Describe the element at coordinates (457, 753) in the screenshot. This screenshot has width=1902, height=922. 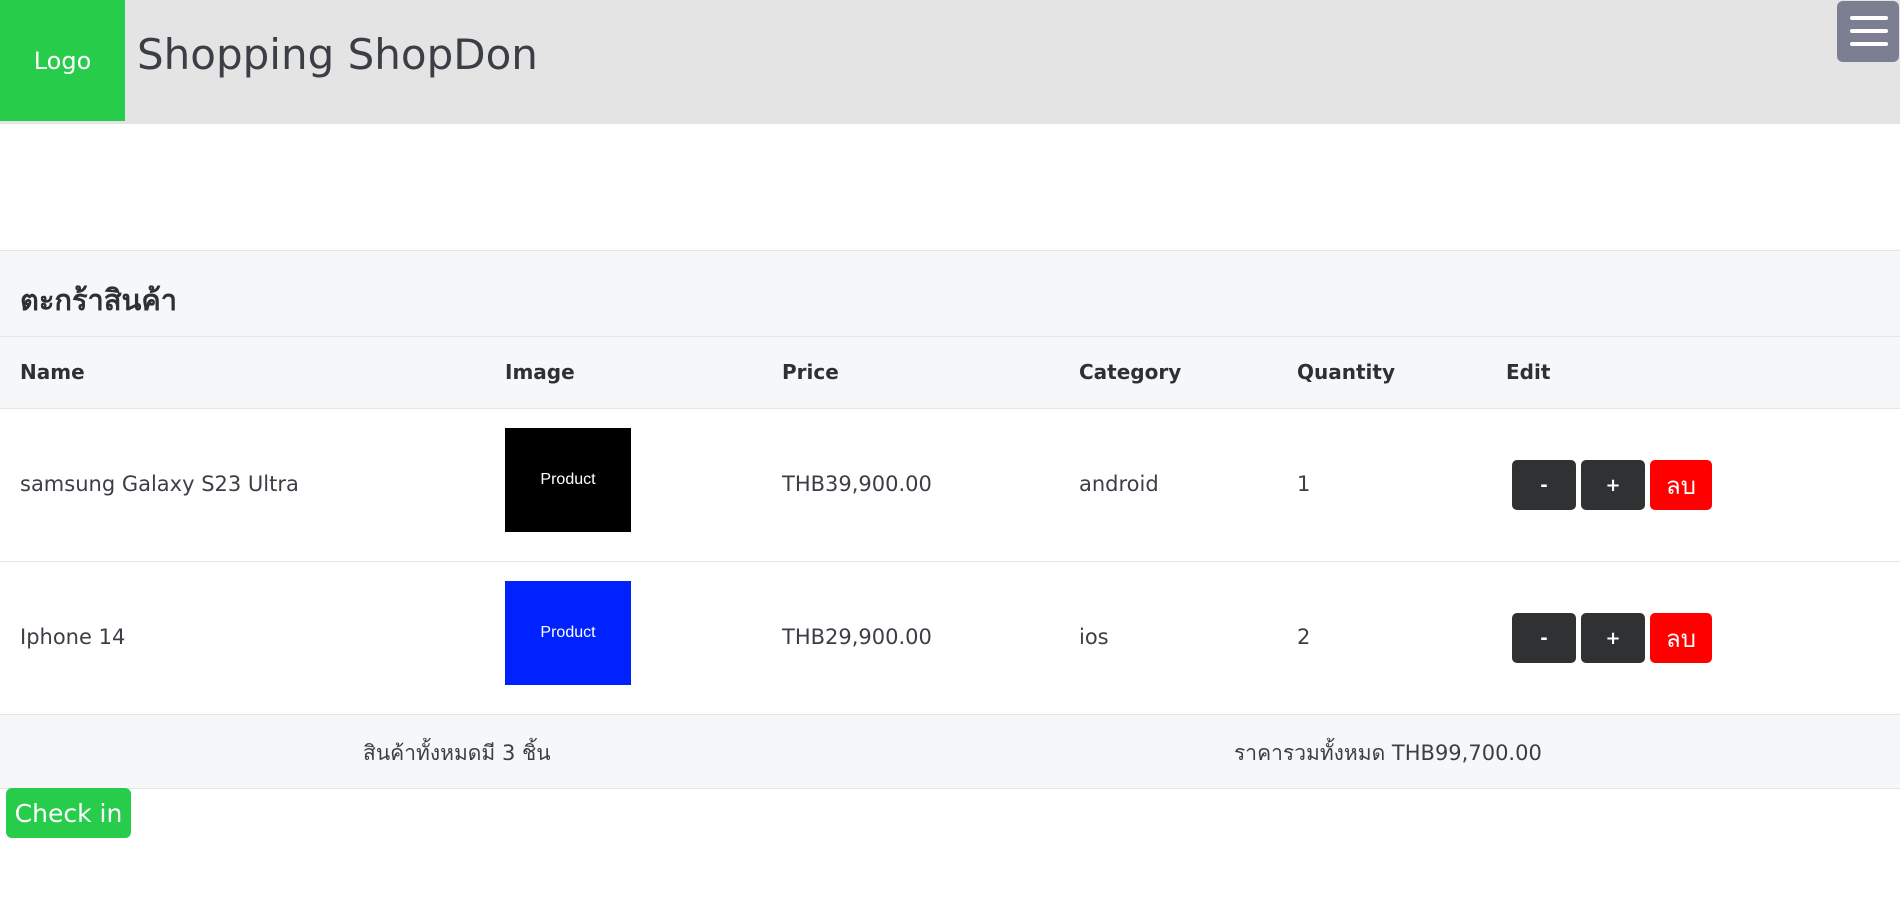
I see `total-items: สินค้าทั้งหมดมี 3 ชิ้น` at that location.